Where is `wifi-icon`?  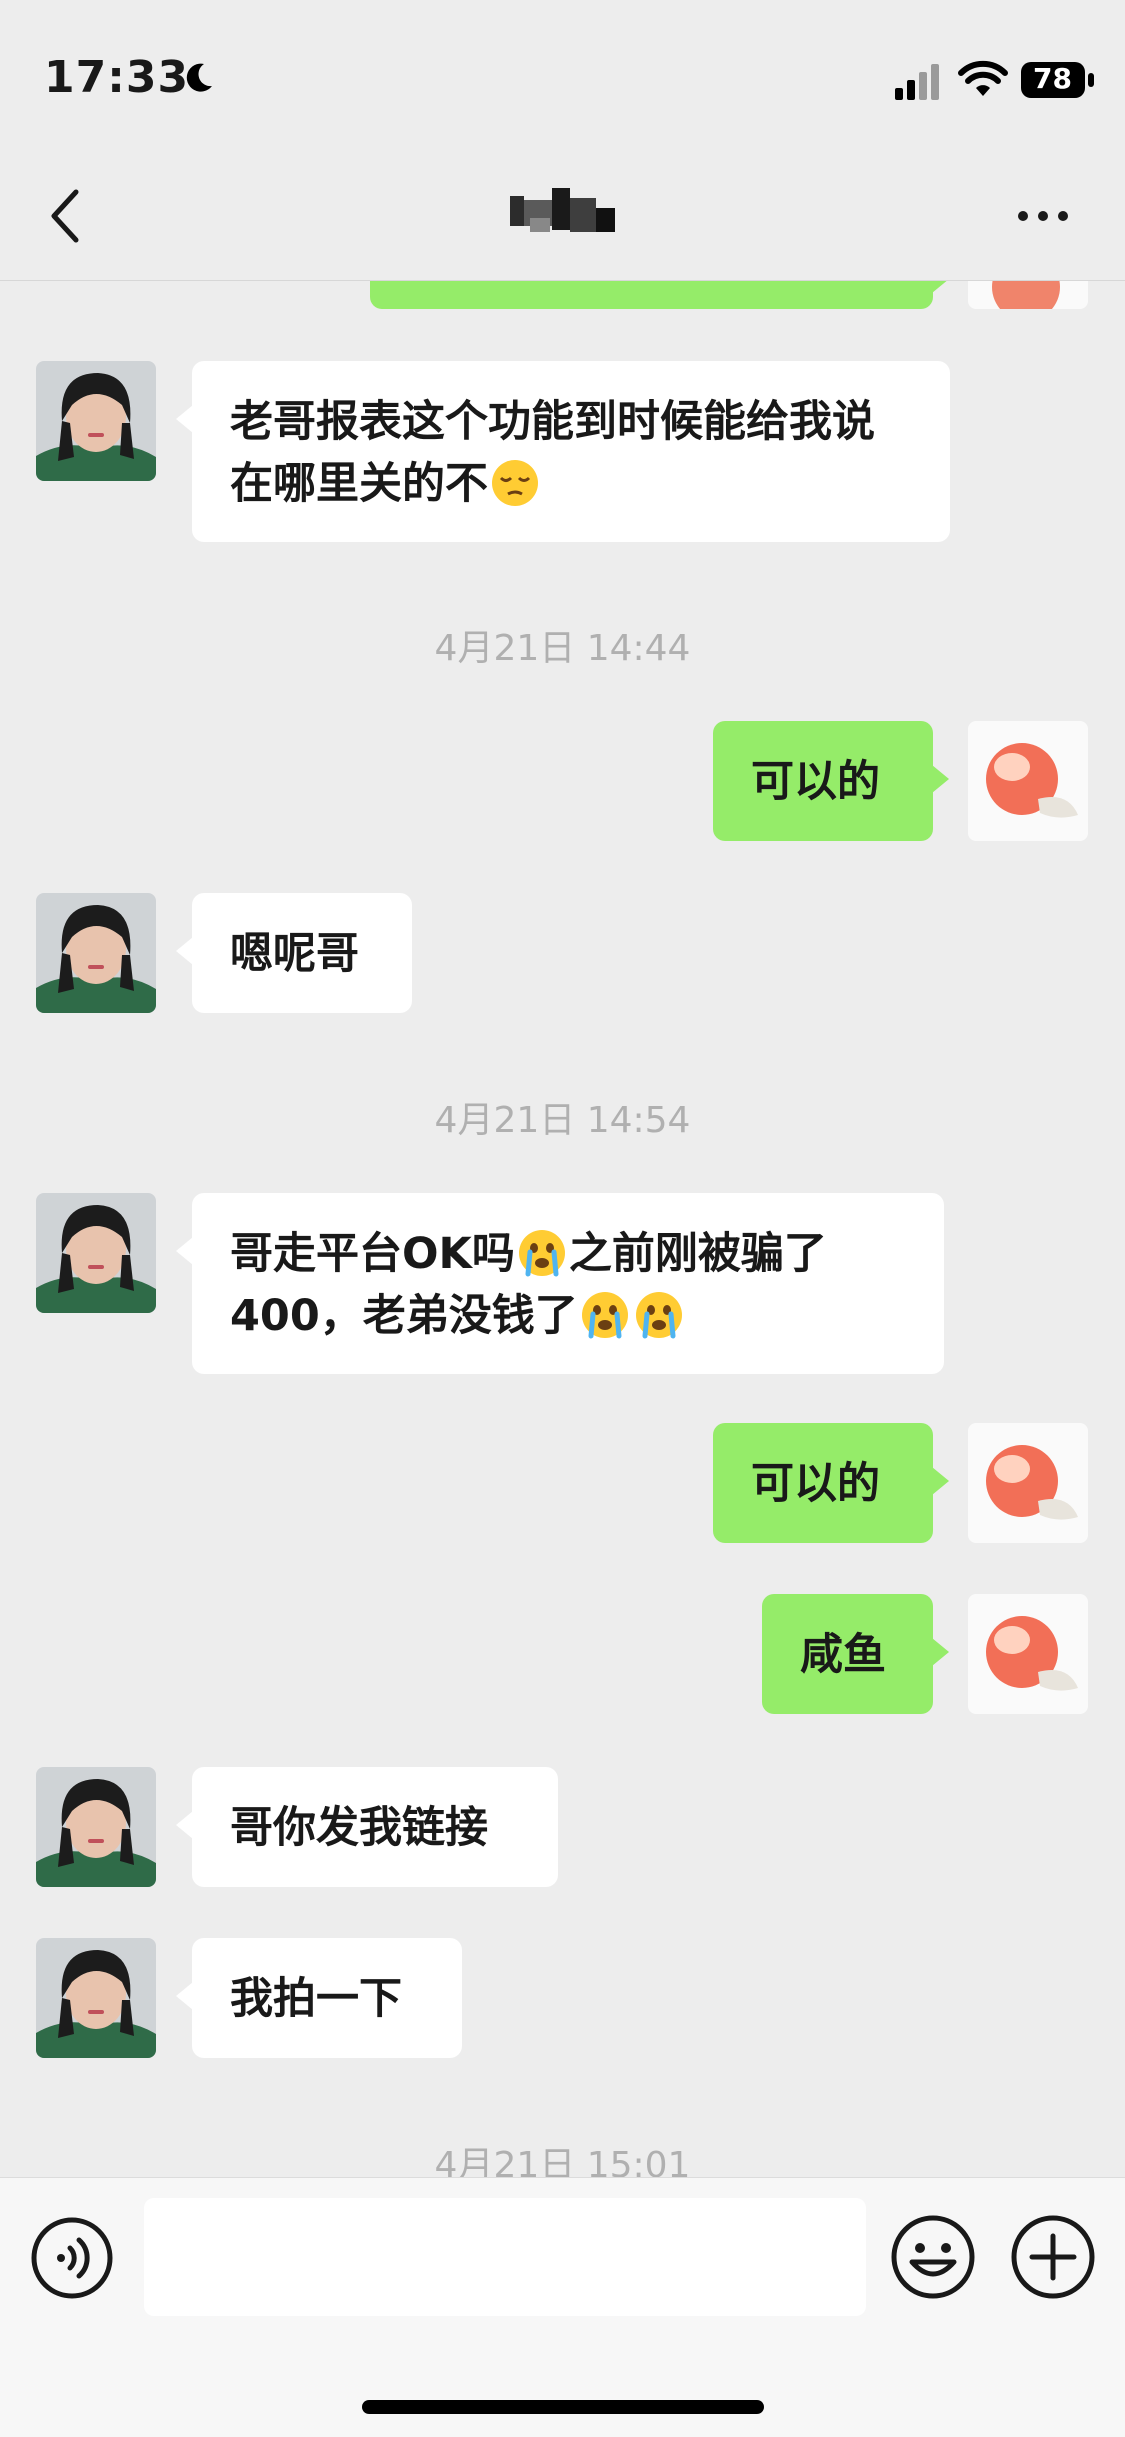
wifi-icon is located at coordinates (983, 78).